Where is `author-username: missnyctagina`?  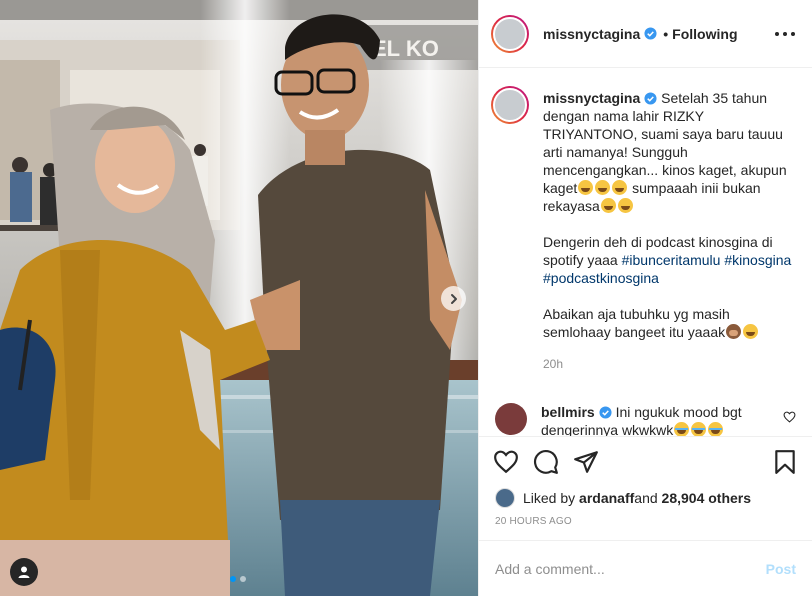 author-username: missnyctagina is located at coordinates (591, 34).